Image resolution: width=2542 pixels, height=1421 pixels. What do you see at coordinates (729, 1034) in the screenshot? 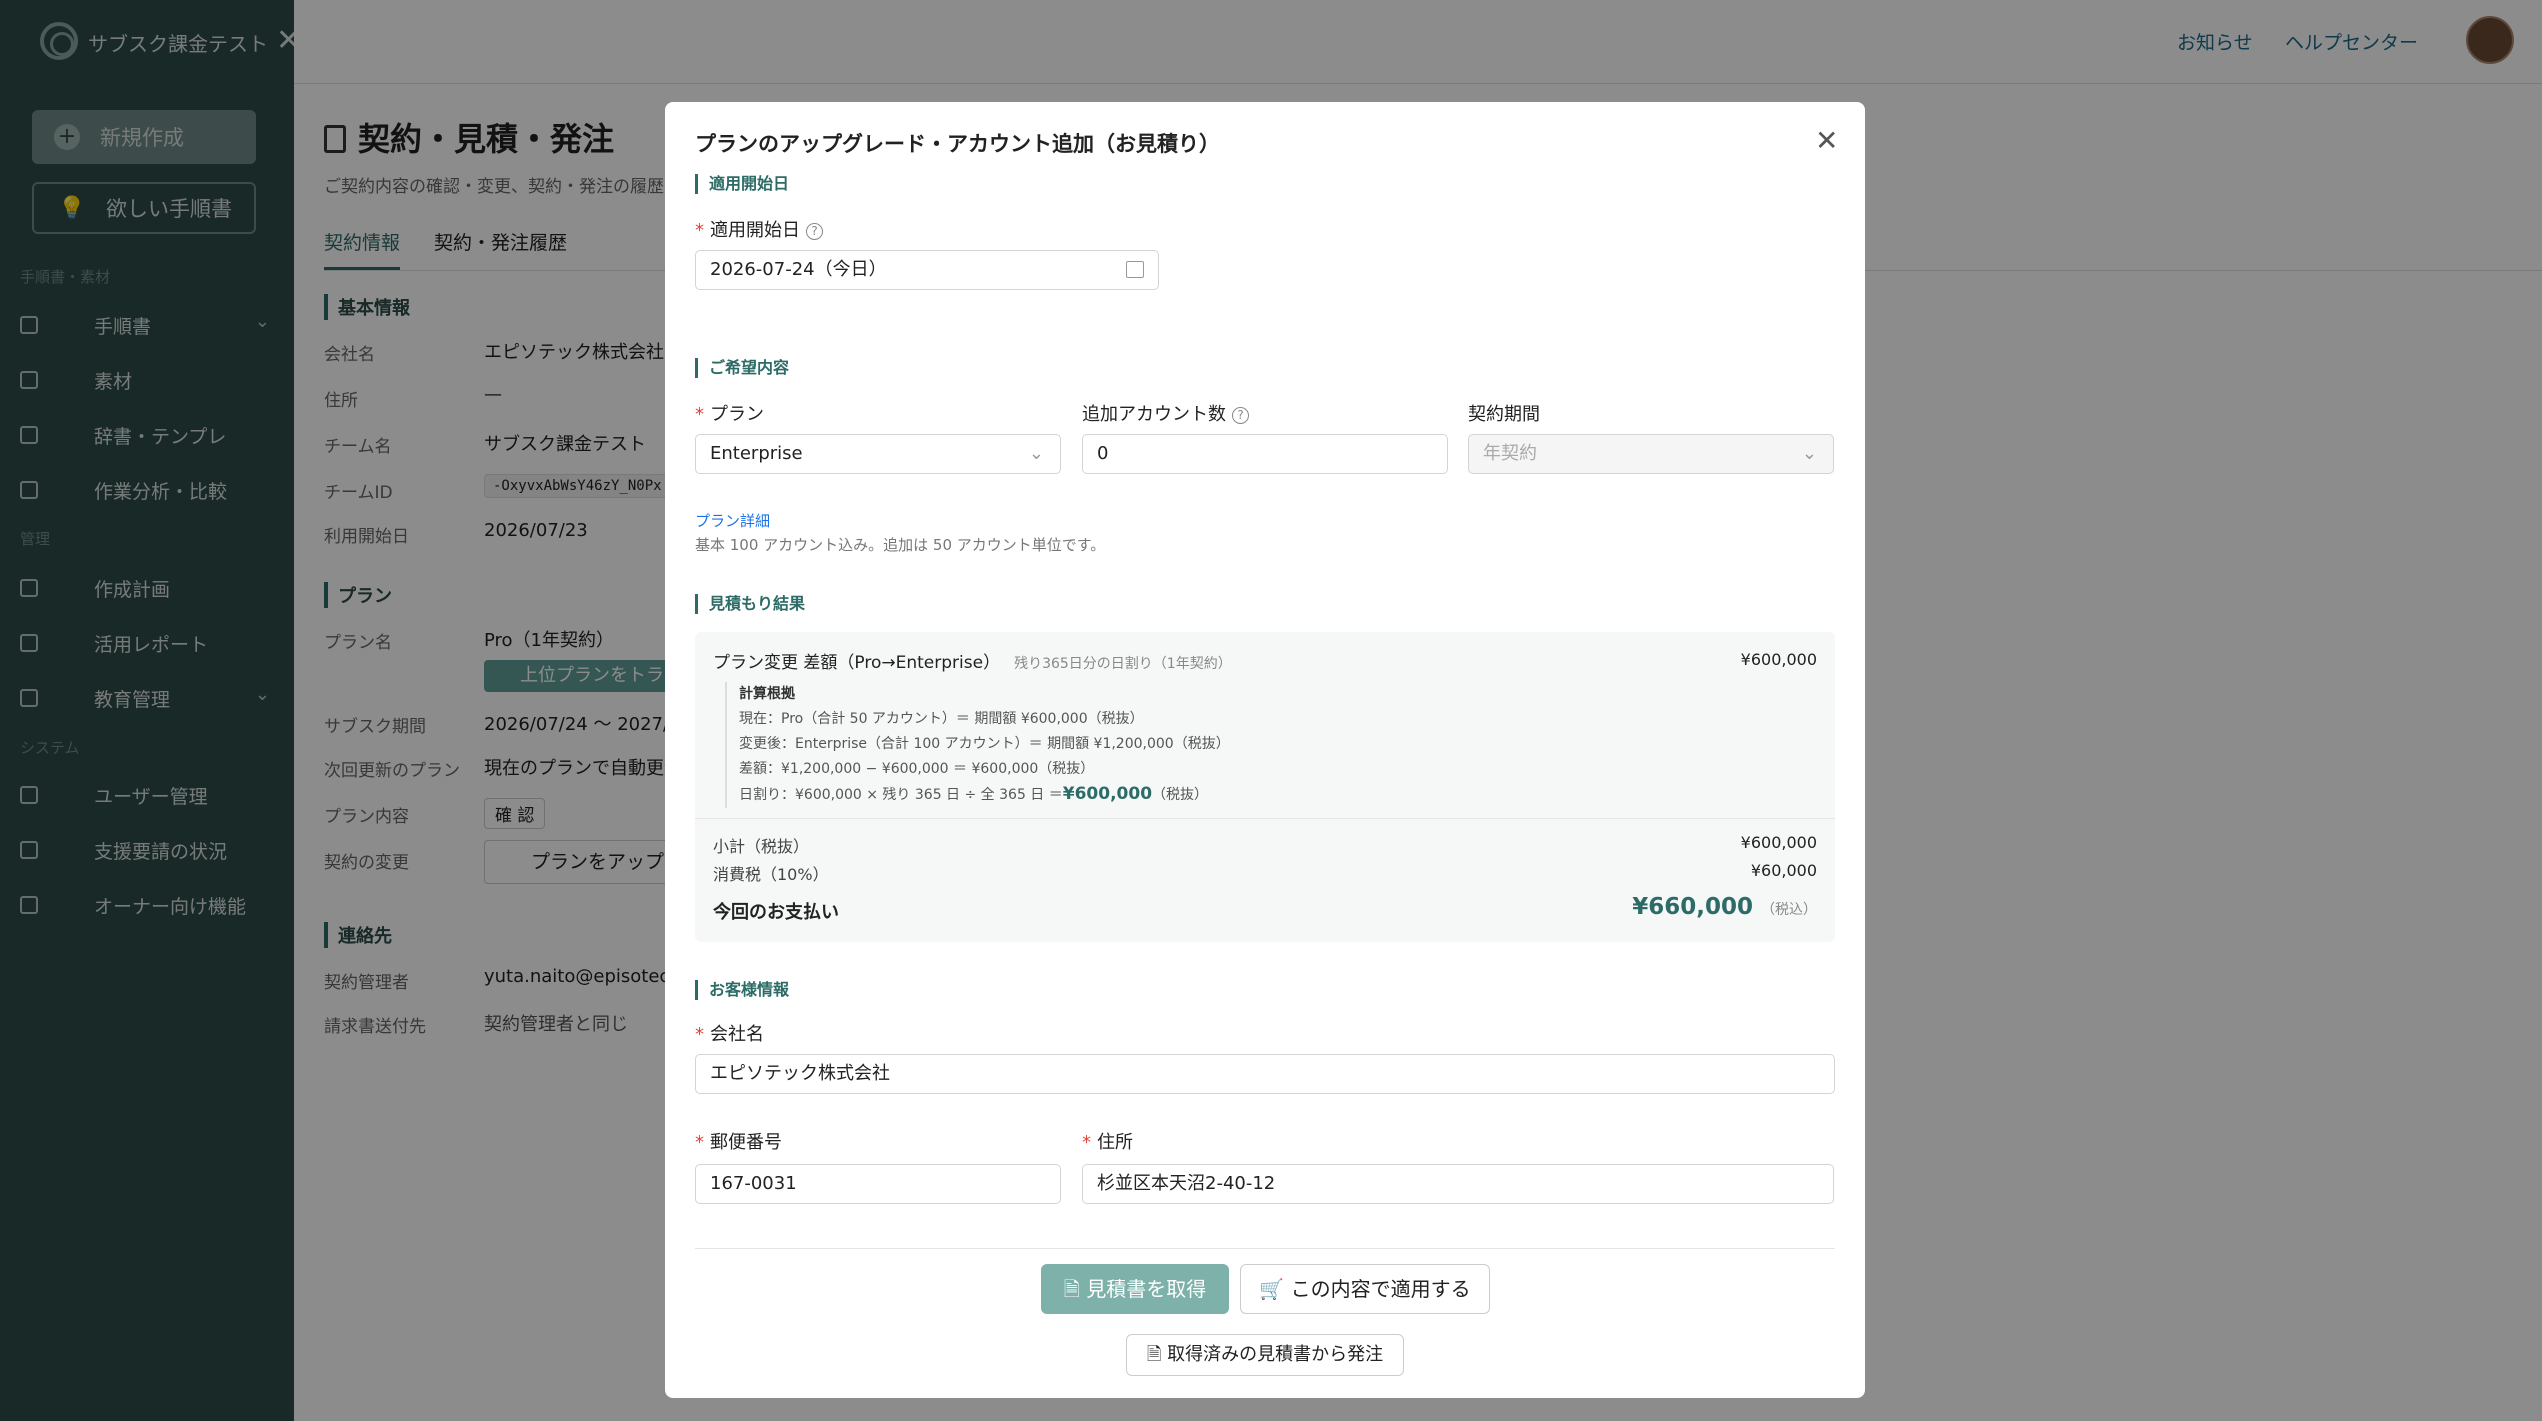
I see `company-label: * 会社名` at bounding box center [729, 1034].